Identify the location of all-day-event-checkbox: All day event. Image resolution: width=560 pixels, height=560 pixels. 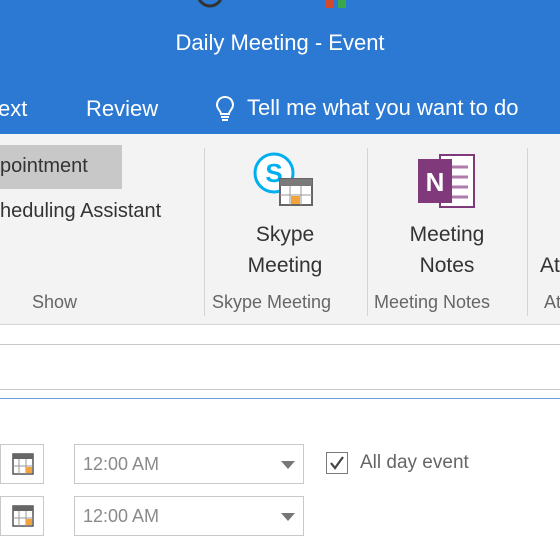
(397, 463).